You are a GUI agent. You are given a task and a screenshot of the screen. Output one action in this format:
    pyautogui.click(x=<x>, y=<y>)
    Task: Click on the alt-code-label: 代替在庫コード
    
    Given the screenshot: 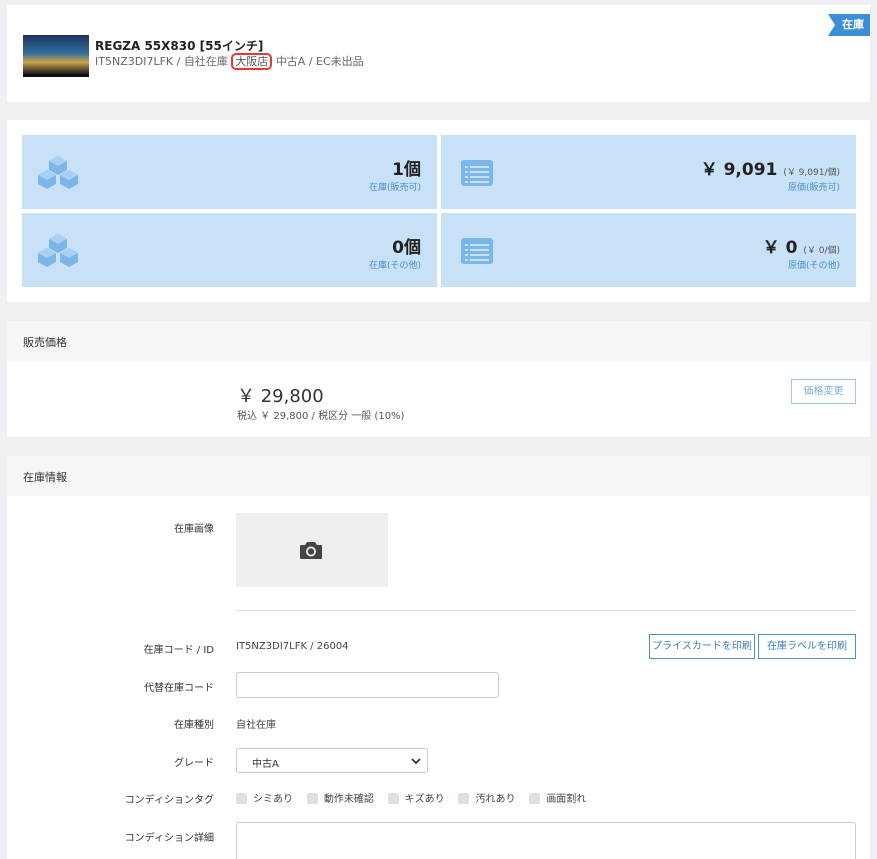 What is the action you would take?
    pyautogui.click(x=179, y=688)
    